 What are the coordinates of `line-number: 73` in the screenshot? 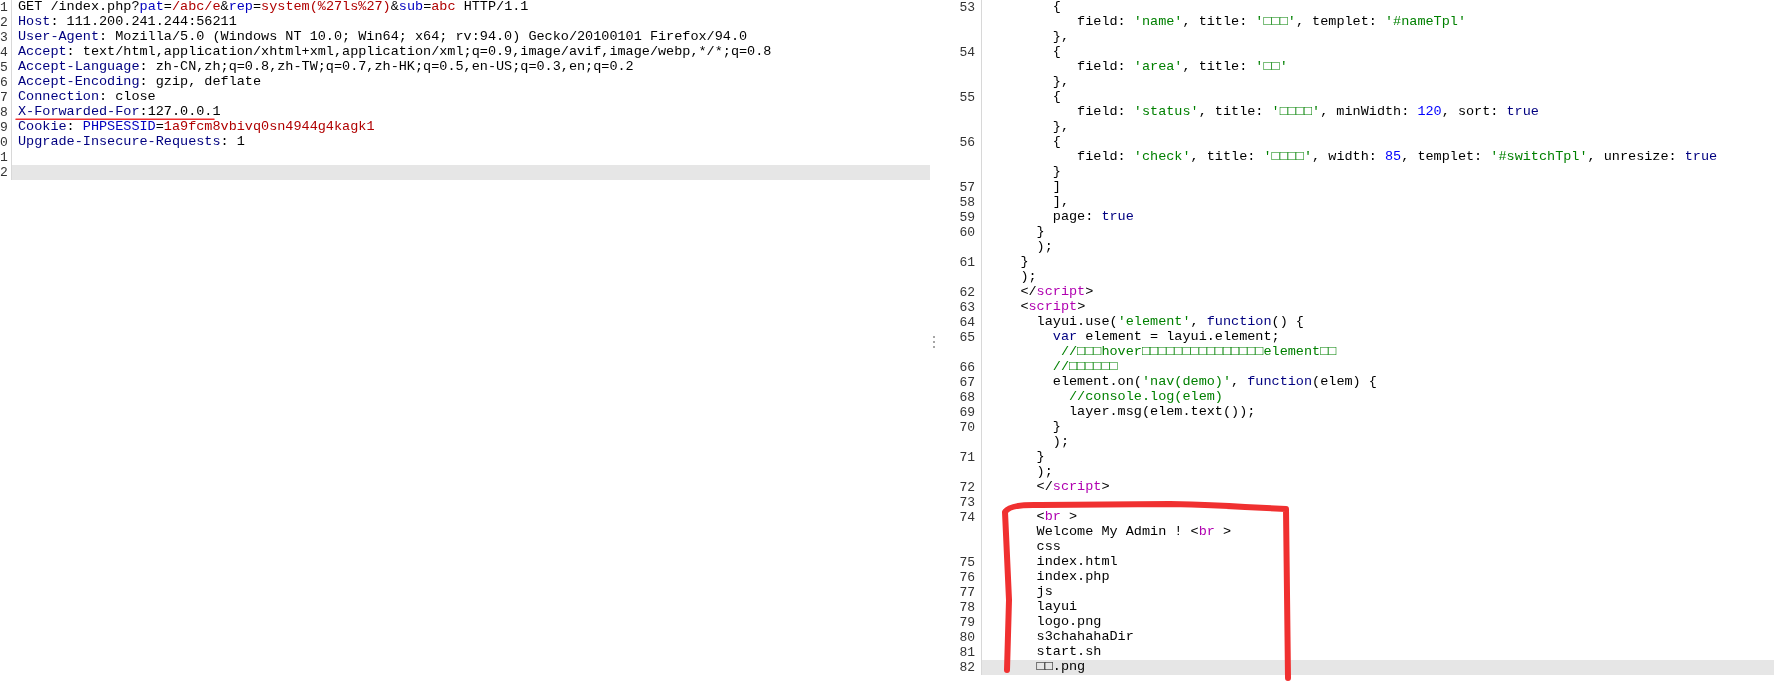 It's located at (967, 502).